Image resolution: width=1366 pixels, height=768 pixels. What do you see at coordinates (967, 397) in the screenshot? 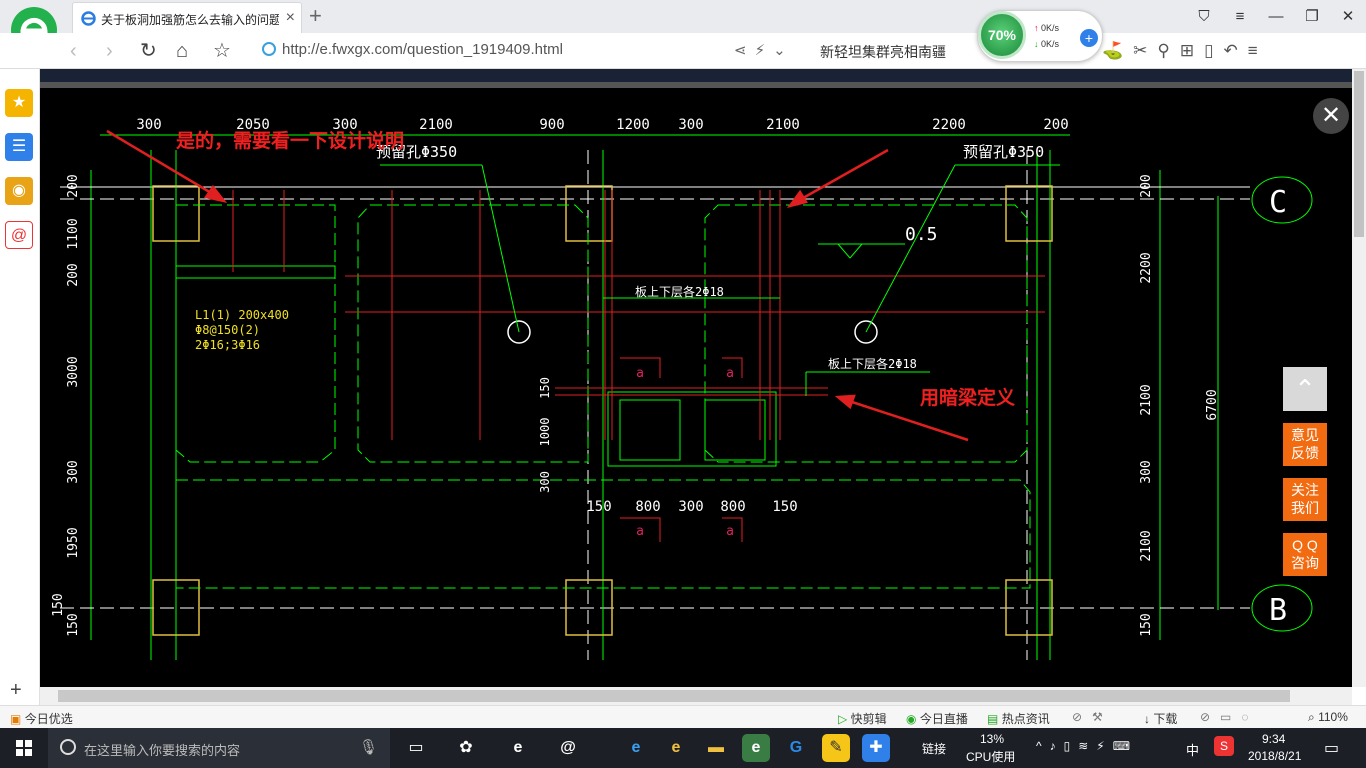
I see `annotation-hidden-beam: 用暗梁定义` at bounding box center [967, 397].